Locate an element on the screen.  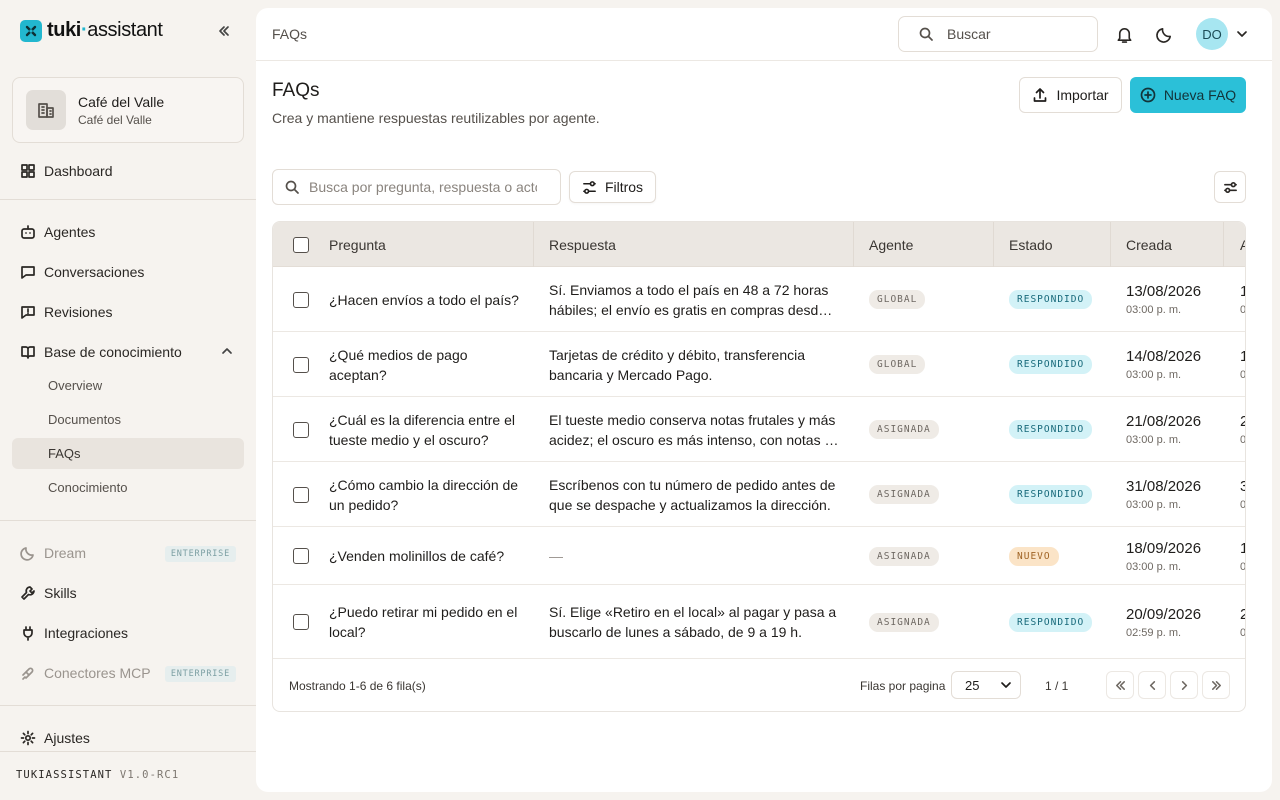
sidebar-item-conversaciones: Conversaciones is located at coordinates (128, 272).